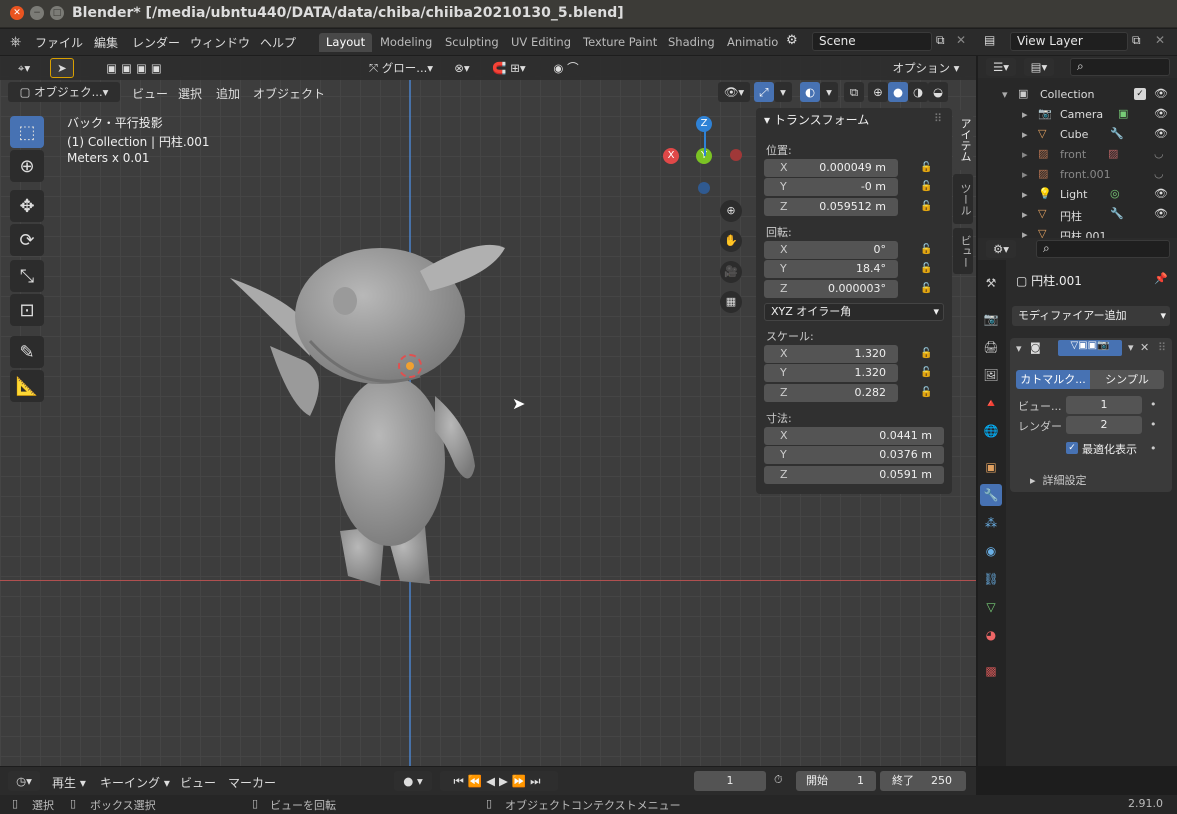 This screenshot has width=1177, height=814. I want to click on outliner-row-cylinder: ▸ ▽ 円柱 🔧 👁, so click(1077, 215).